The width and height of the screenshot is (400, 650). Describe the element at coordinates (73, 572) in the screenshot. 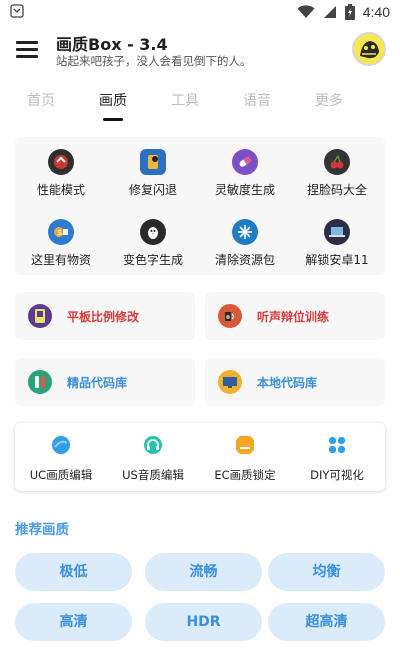

I see `quality-option-very-low: 极低` at that location.